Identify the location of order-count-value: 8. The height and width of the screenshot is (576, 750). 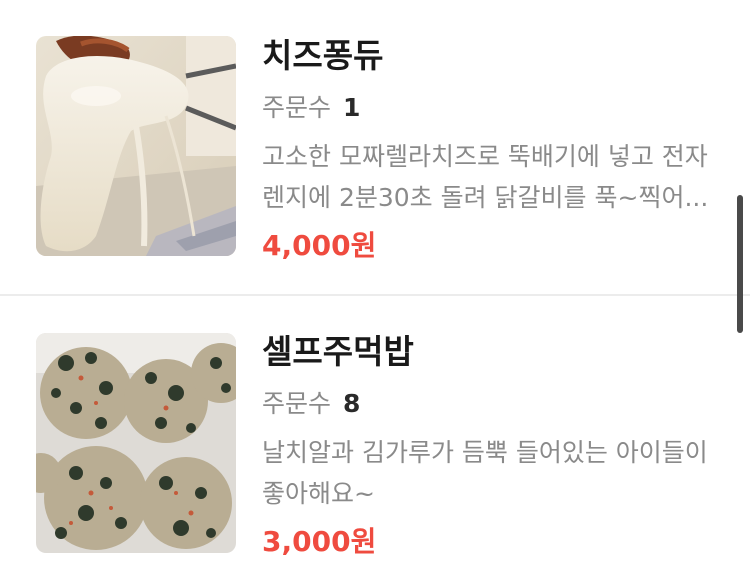
(351, 403).